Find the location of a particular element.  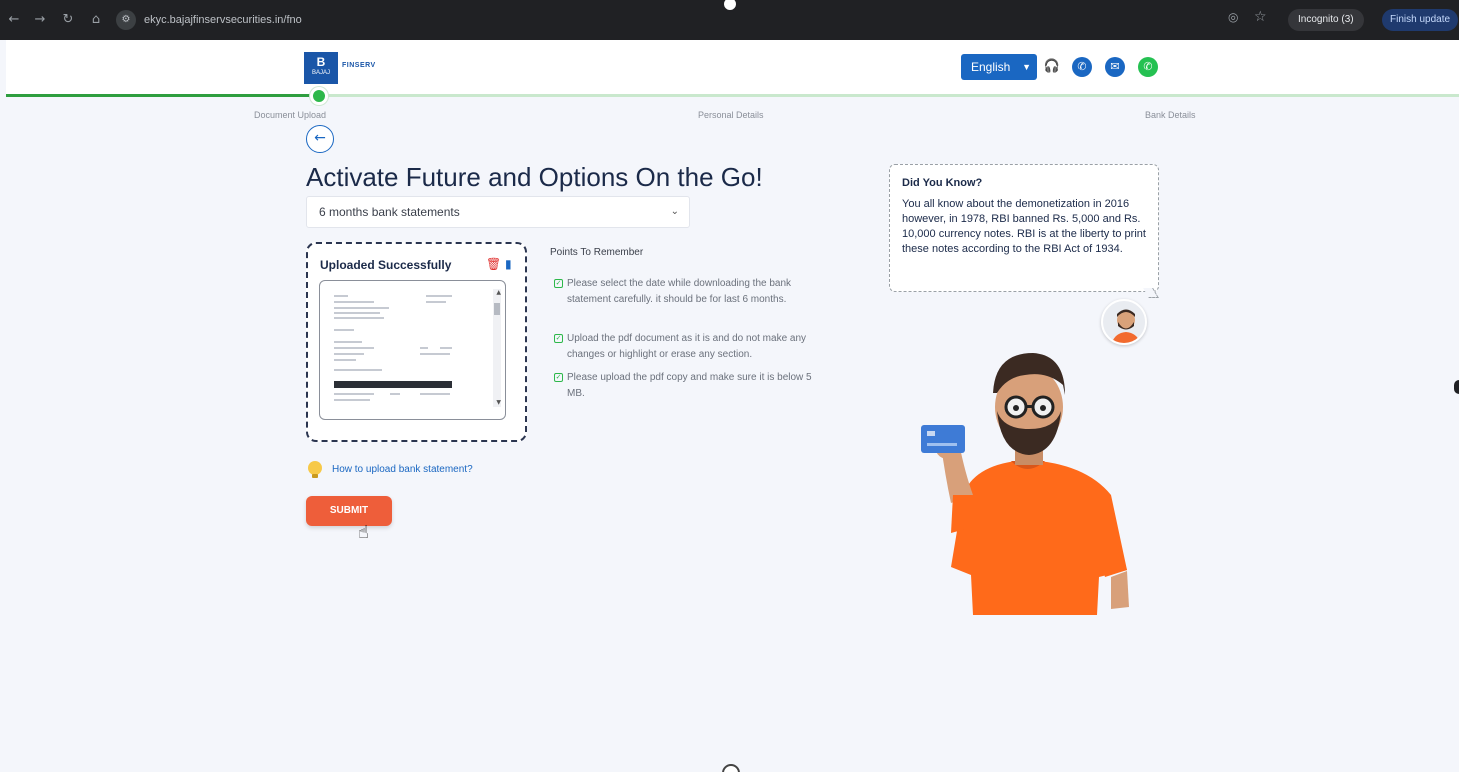

chevron-down-icon: ⌄ is located at coordinates (674, 211).